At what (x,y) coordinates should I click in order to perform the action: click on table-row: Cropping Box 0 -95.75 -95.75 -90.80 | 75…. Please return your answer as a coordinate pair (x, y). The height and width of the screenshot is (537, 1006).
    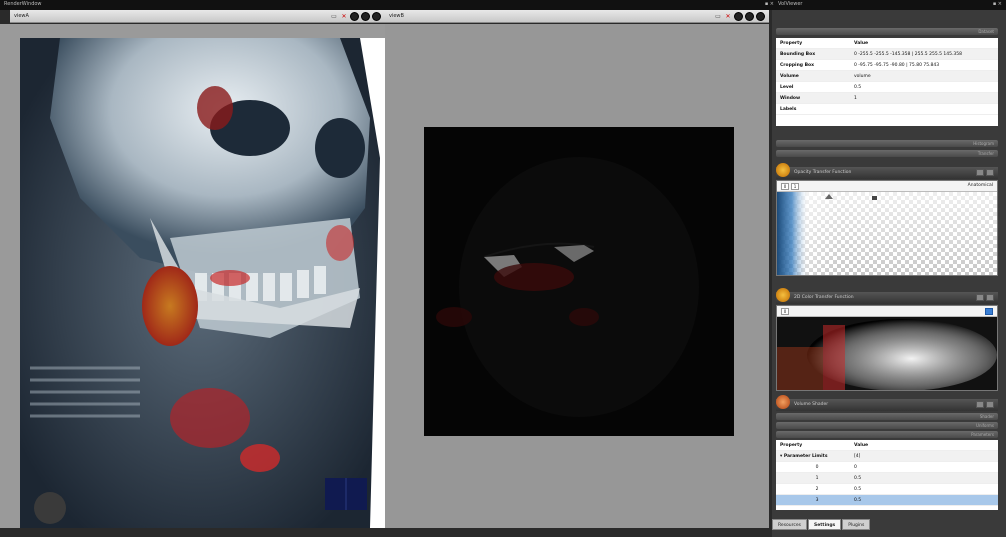
    Looking at the image, I should click on (887, 65).